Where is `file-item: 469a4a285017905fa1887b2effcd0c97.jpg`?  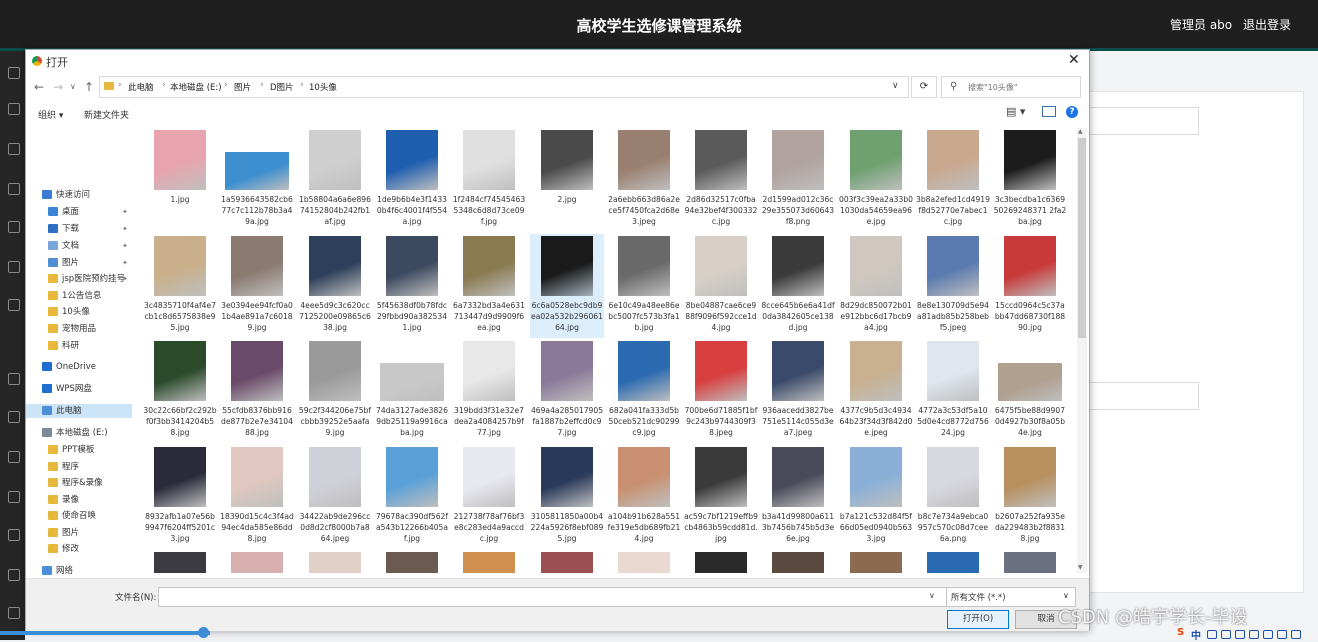 file-item: 469a4a285017905fa1887b2effcd0c97.jpg is located at coordinates (567, 391).